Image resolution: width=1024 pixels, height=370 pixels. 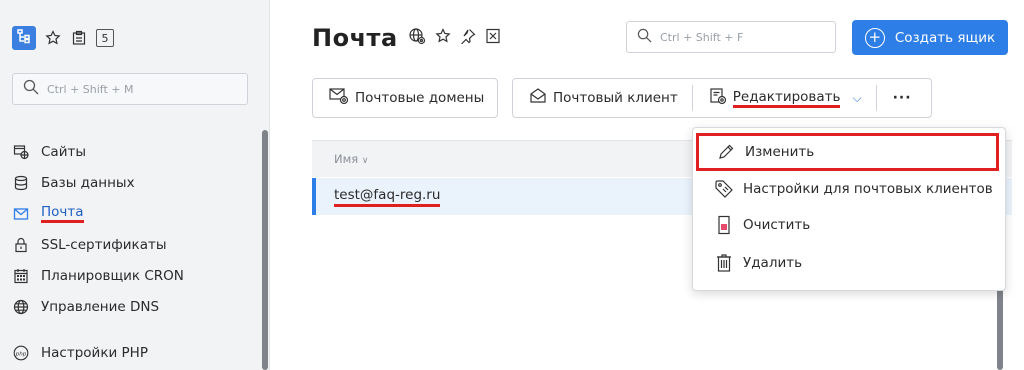 I want to click on sidebar-item-cron: Планировщик CRON, so click(x=132, y=275).